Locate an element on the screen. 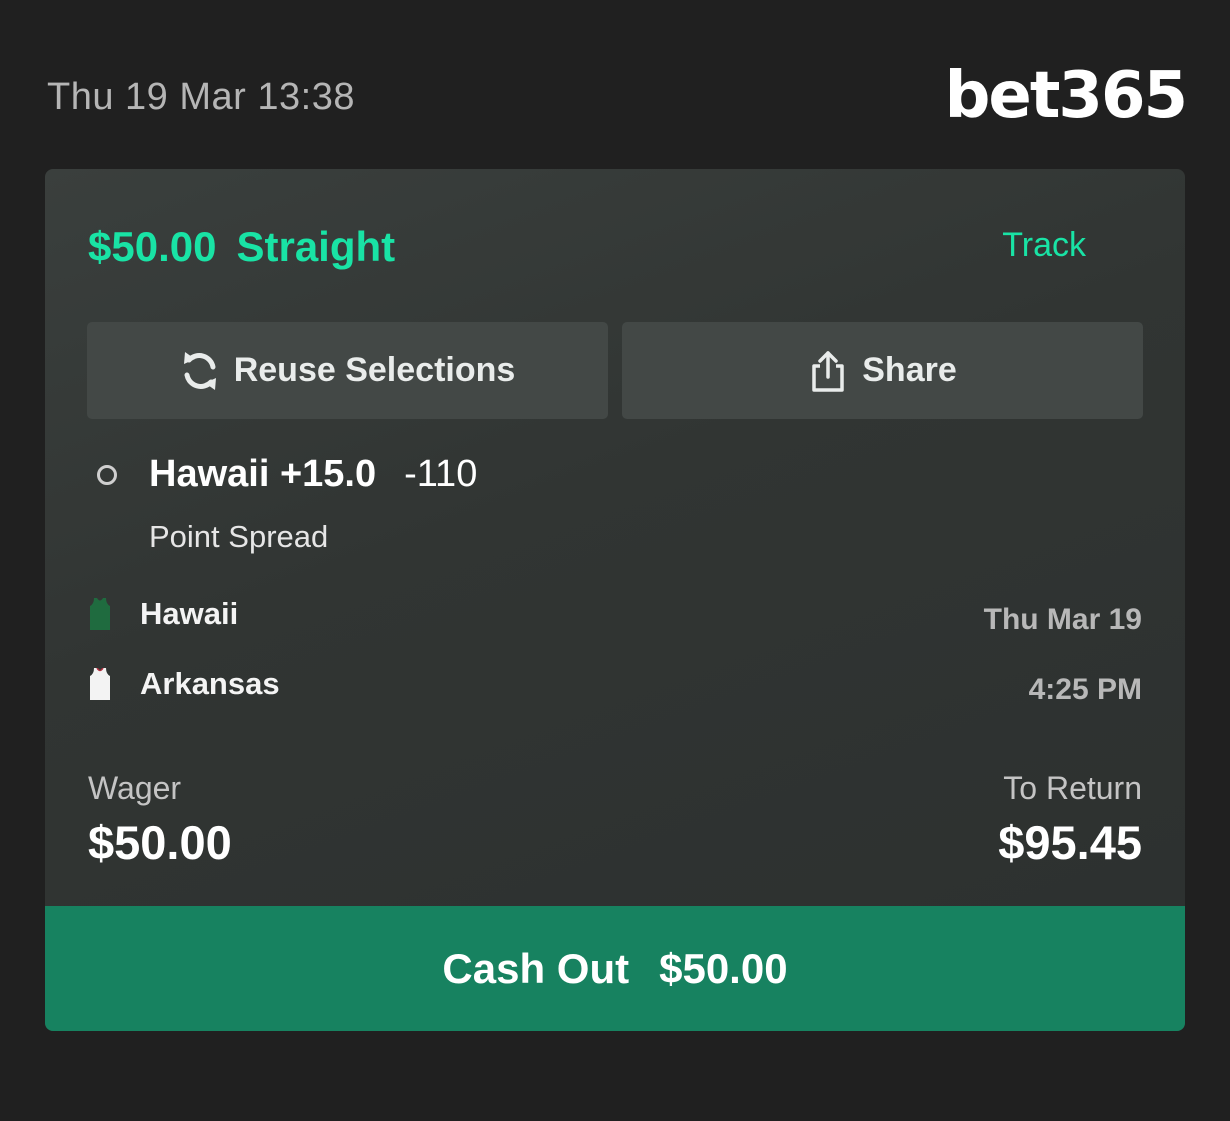 The width and height of the screenshot is (1230, 1121). cash-out-button: Cash Out $50.00 is located at coordinates (615, 968).